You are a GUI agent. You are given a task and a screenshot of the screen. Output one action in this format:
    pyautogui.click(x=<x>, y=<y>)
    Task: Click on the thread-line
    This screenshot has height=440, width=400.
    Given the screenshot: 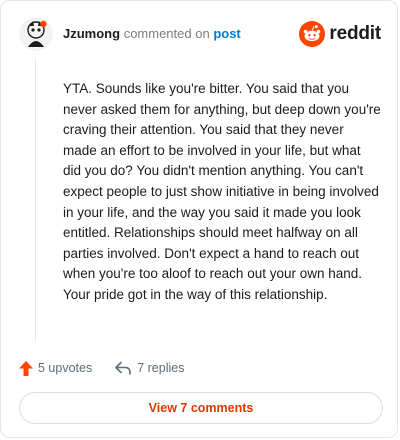 What is the action you would take?
    pyautogui.click(x=35, y=200)
    